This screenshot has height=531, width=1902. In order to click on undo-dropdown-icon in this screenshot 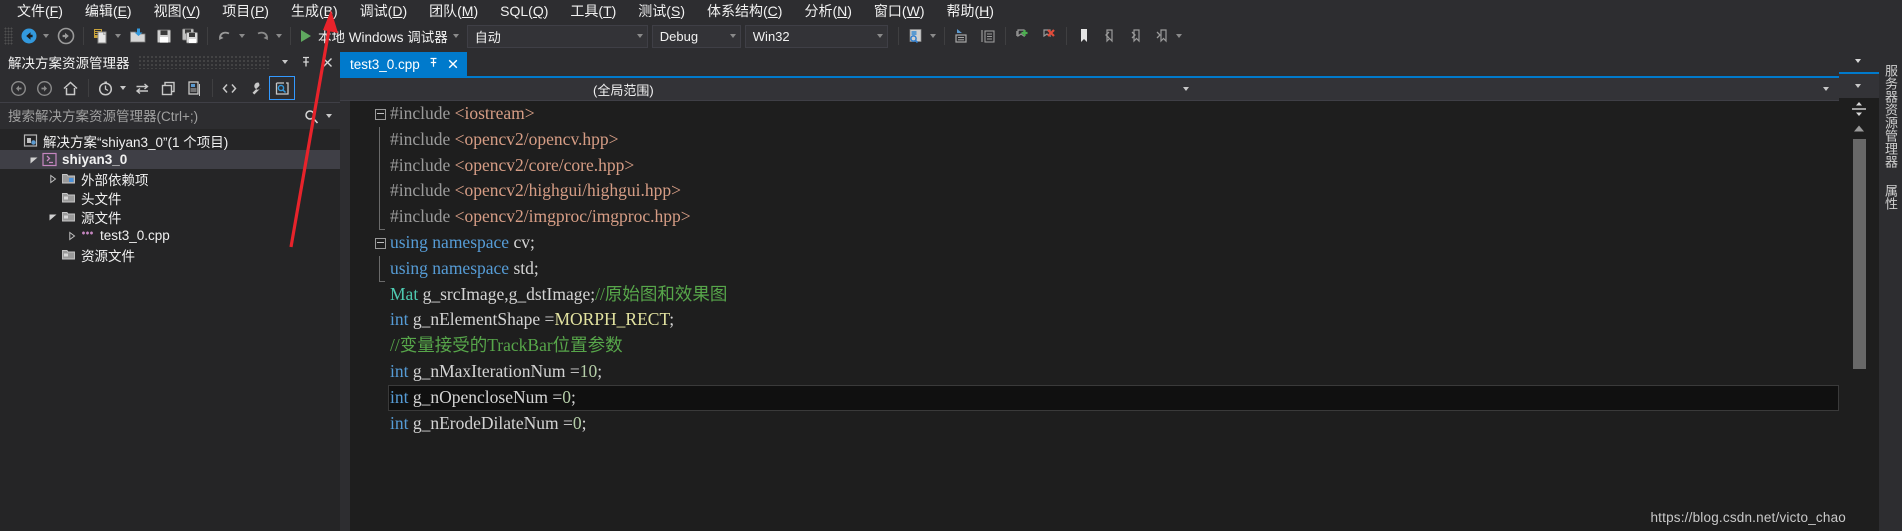, I will do `click(242, 36)`.